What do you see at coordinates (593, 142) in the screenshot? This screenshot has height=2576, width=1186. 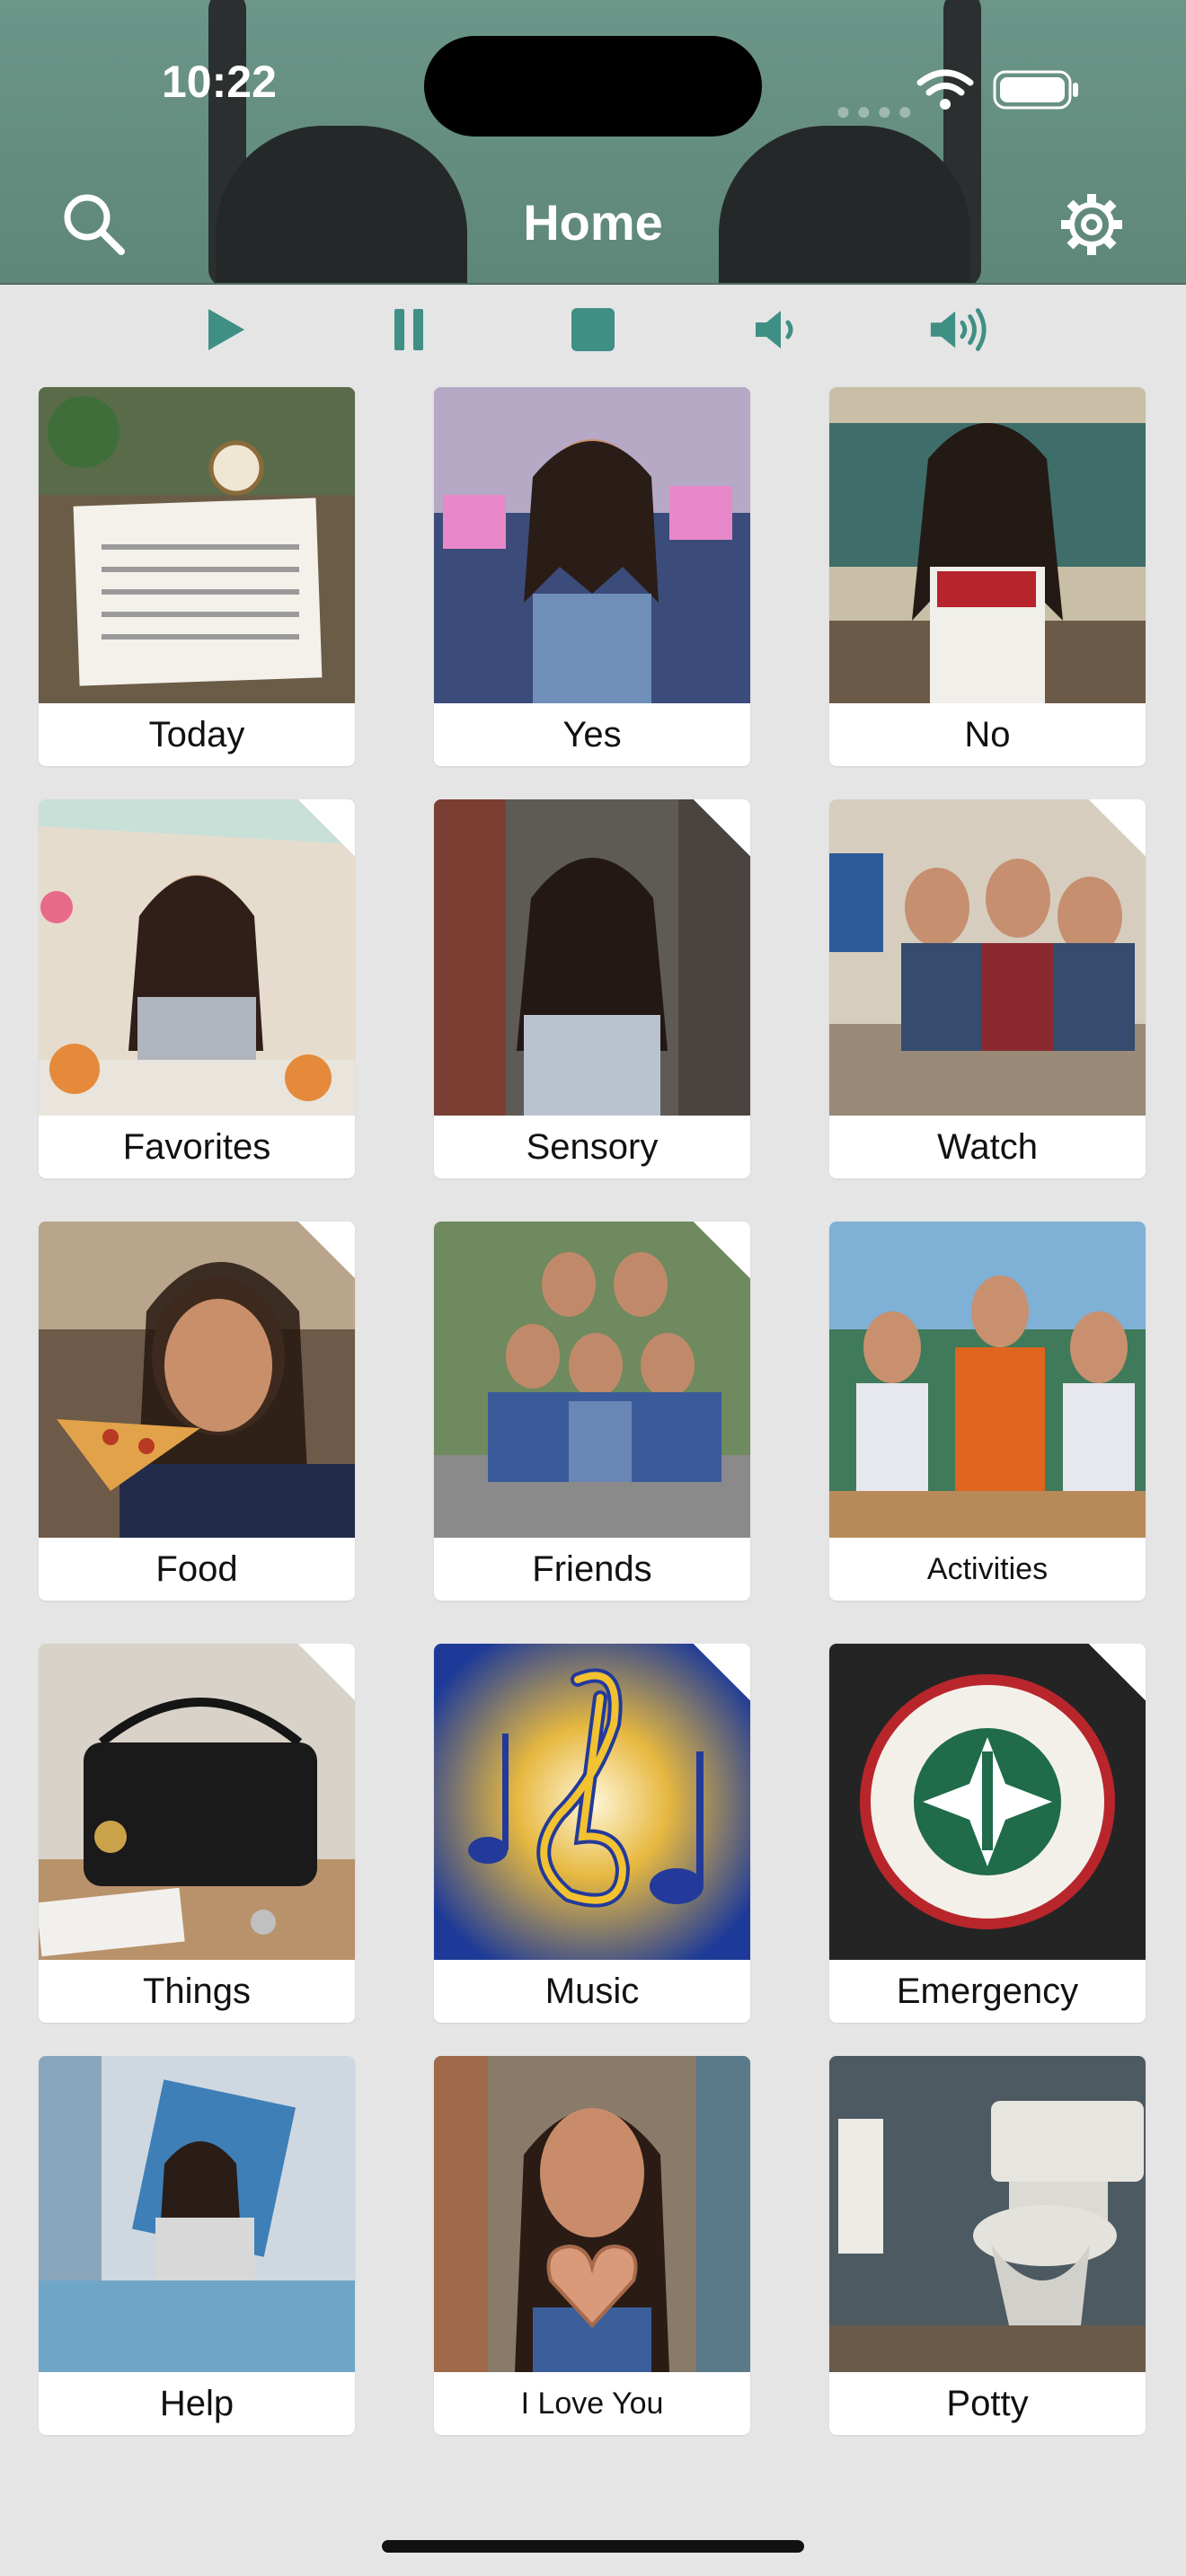 I see `nav-header: 10:22 ●●●● Home` at bounding box center [593, 142].